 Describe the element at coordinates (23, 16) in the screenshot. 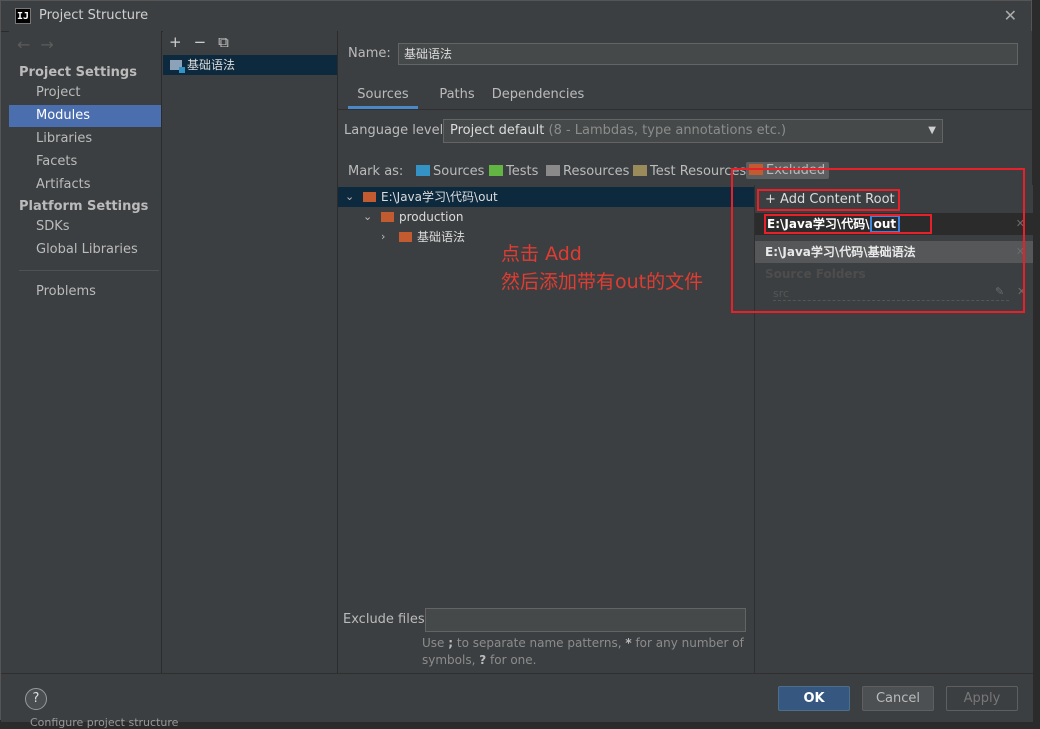

I see `intellij-icon: IJ` at that location.